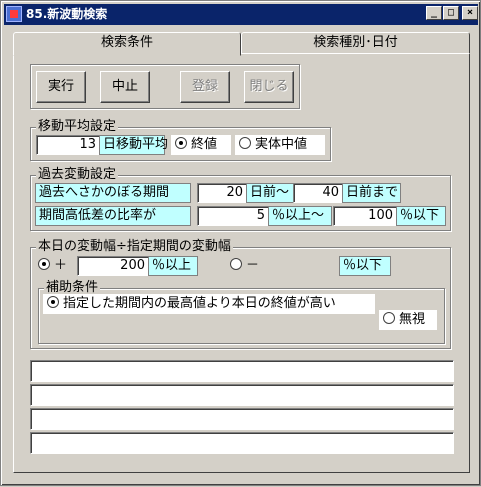  Describe the element at coordinates (199, 303) in the screenshot. I see `radio-high-break-label: 指定した期間内の最高値より本日の終値が高い` at that location.